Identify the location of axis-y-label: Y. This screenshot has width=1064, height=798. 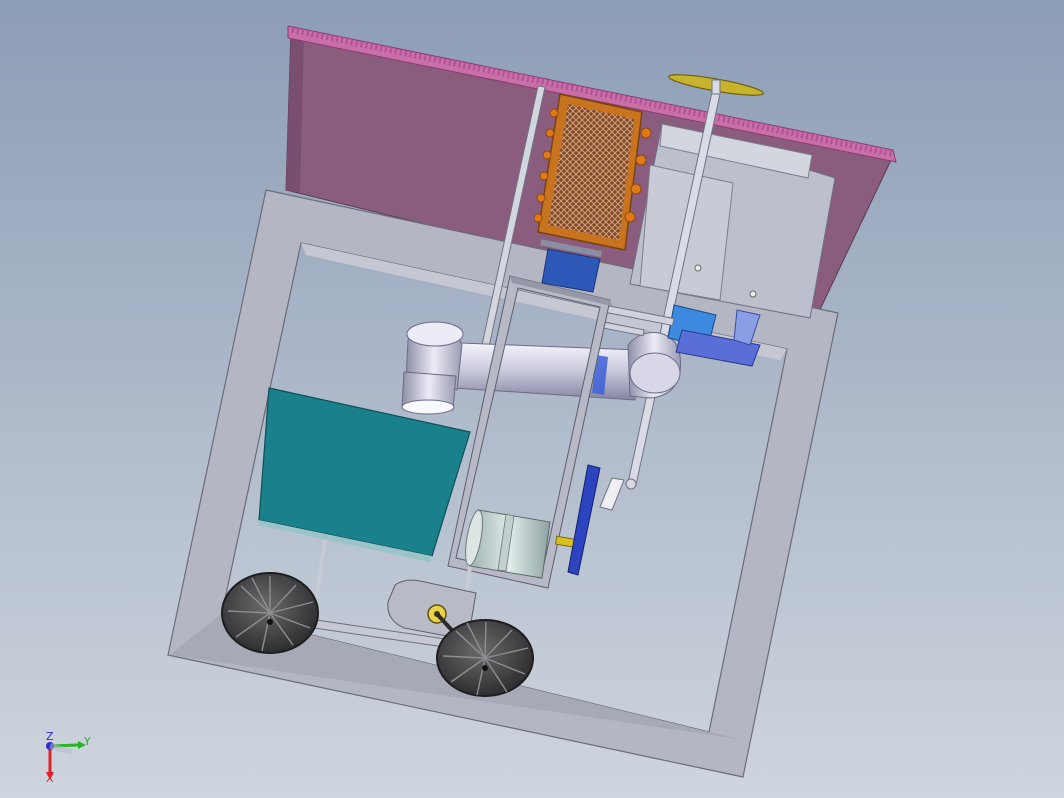
(87, 741).